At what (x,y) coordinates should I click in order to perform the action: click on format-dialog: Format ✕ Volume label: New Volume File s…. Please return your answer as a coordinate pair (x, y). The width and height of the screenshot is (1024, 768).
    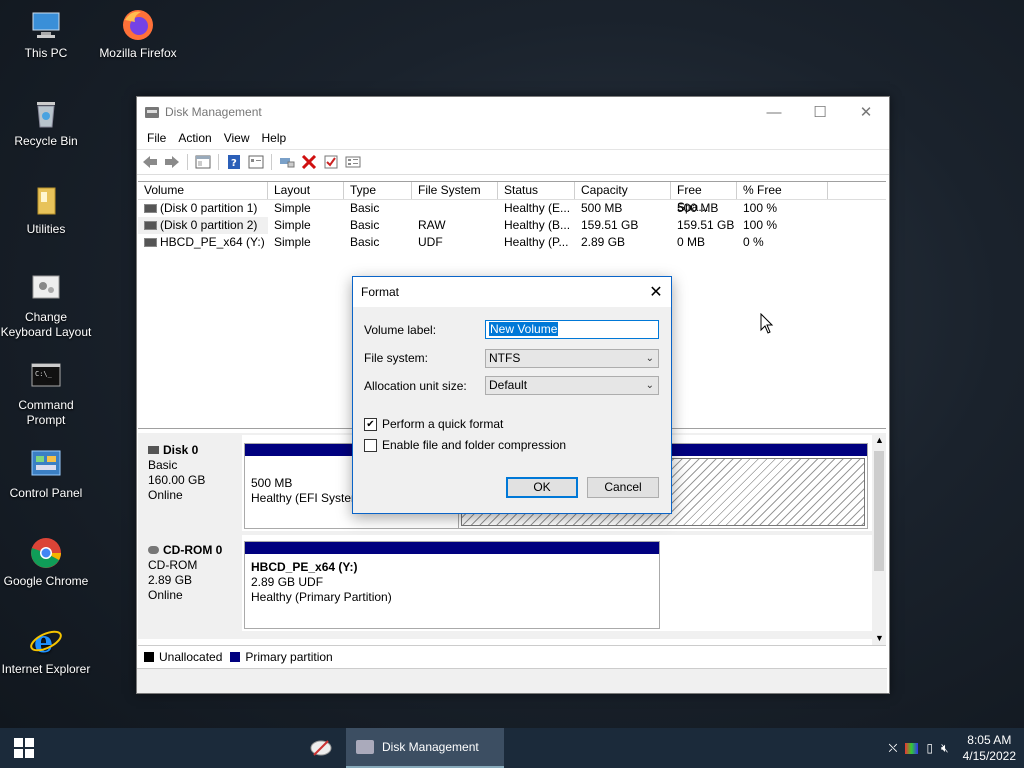
    Looking at the image, I should click on (512, 395).